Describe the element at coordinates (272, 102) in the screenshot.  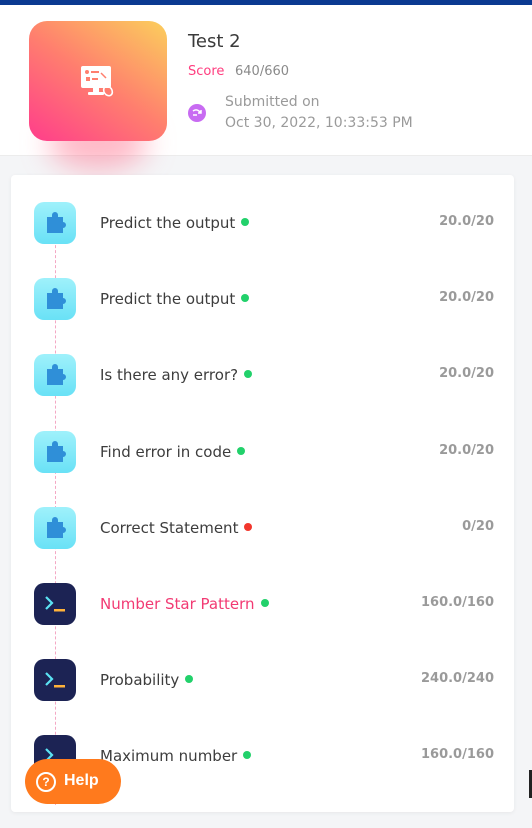
I see `submitted-label: Submitted on` at that location.